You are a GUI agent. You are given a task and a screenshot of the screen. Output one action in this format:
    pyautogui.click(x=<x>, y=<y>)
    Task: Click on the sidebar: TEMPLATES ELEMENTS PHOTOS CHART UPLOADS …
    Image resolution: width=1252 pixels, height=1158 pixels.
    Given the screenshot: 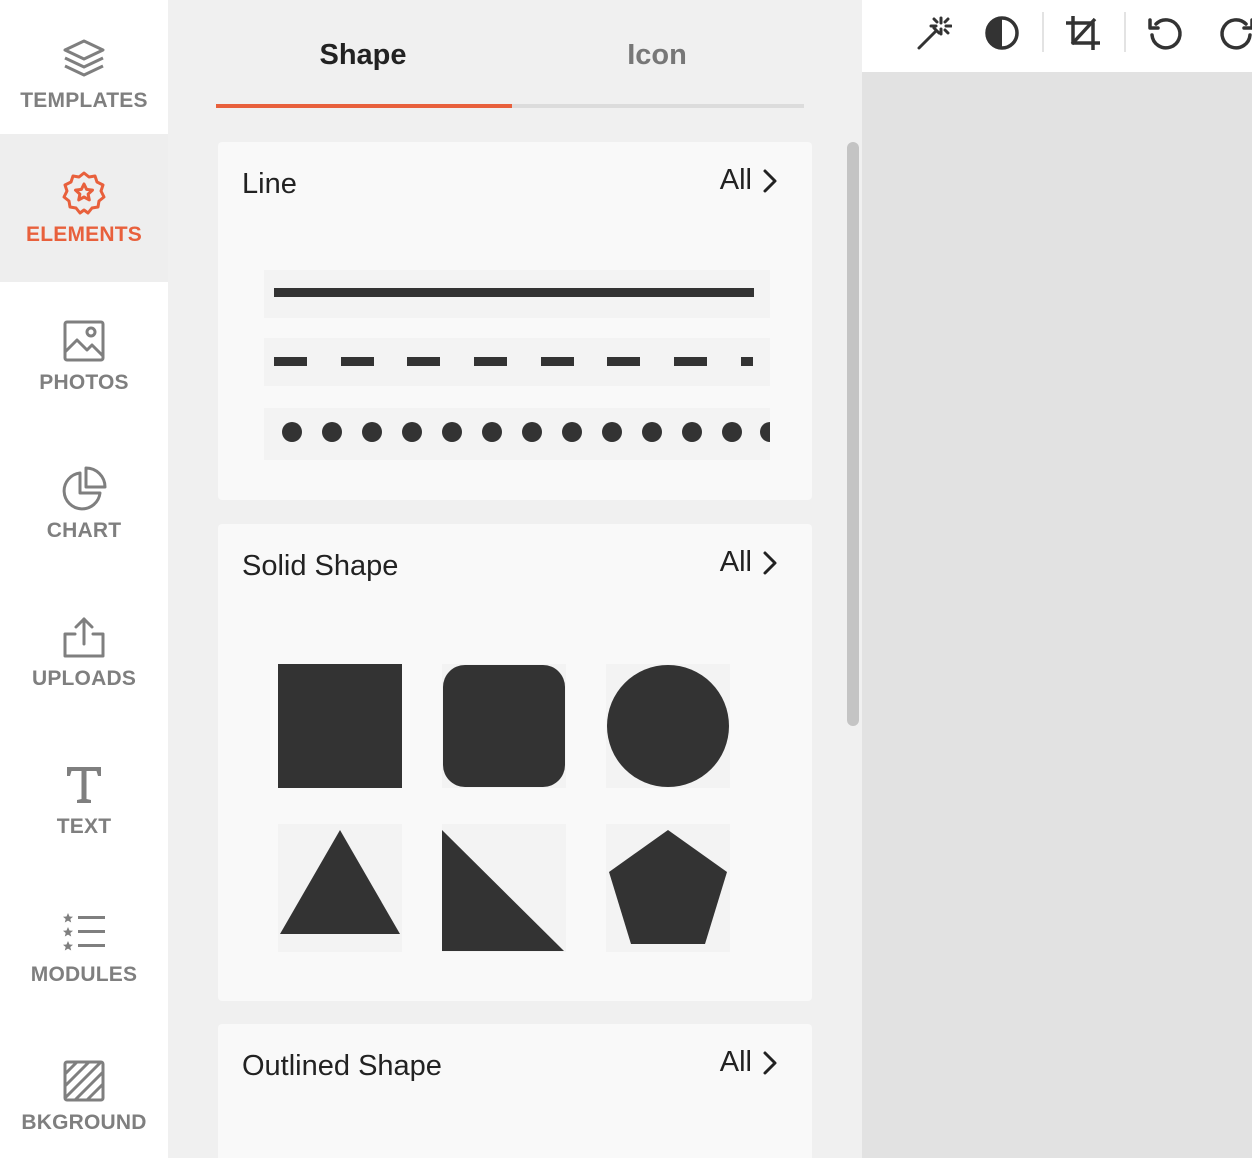 What is the action you would take?
    pyautogui.click(x=84, y=579)
    